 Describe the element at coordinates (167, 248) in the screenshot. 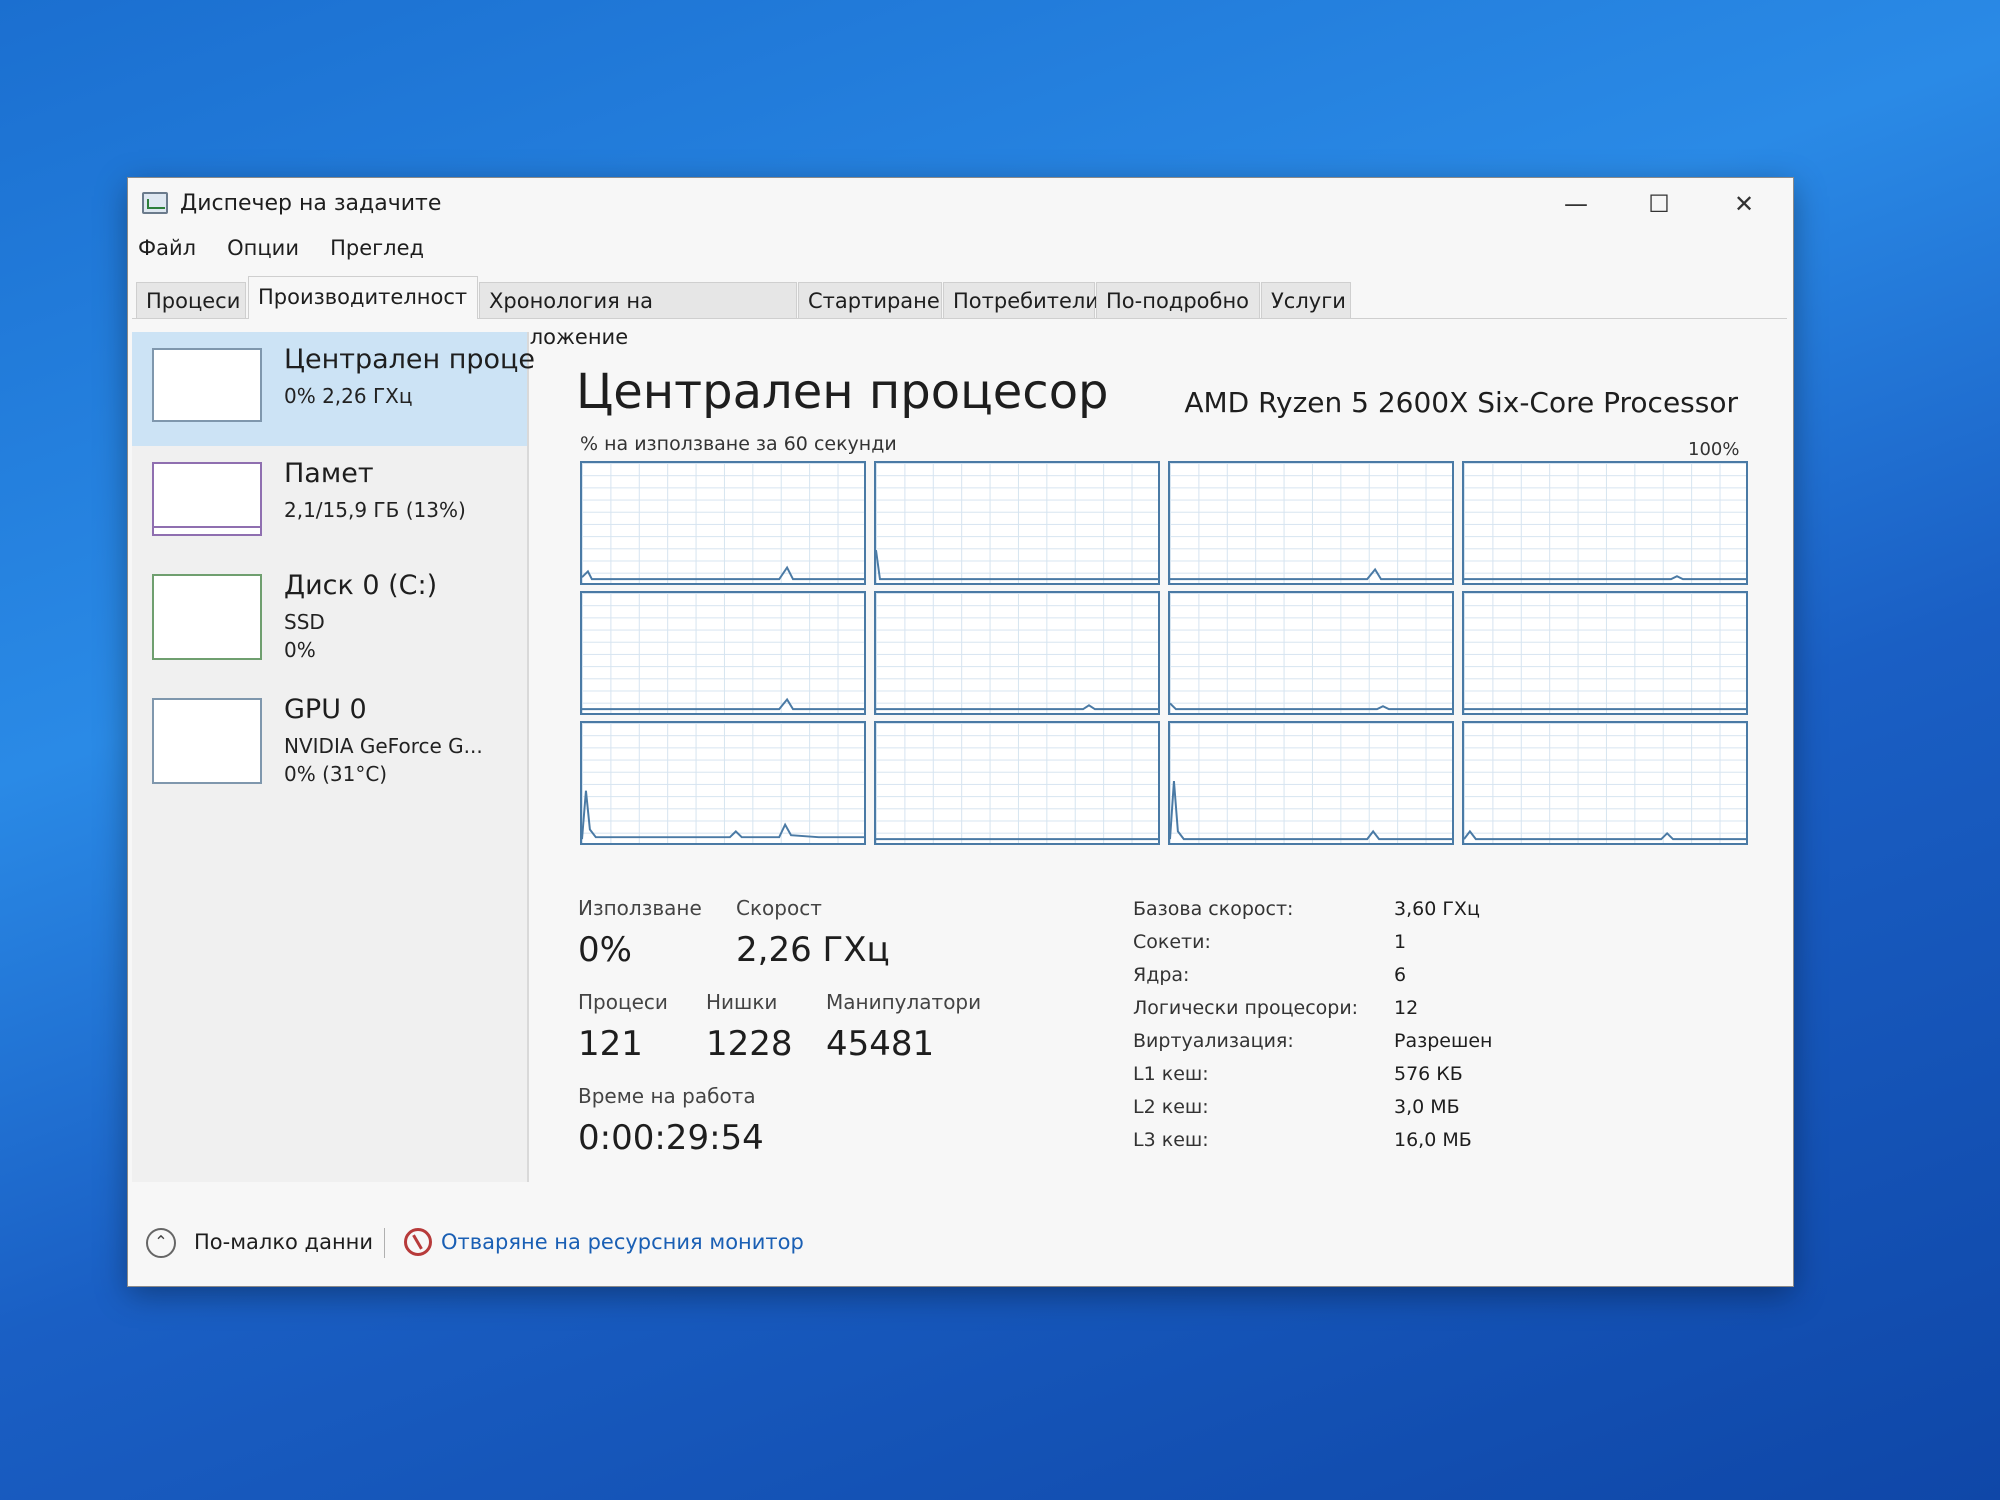

I see `menu-file: Файл` at that location.